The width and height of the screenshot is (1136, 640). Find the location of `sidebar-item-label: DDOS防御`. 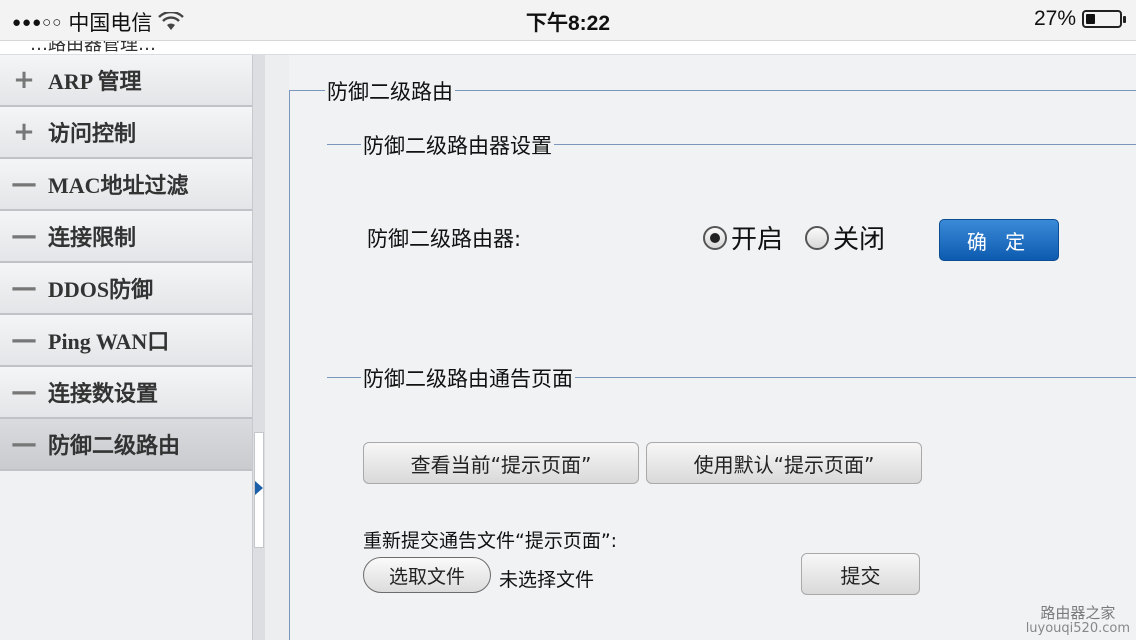

sidebar-item-label: DDOS防御 is located at coordinates (101, 289).